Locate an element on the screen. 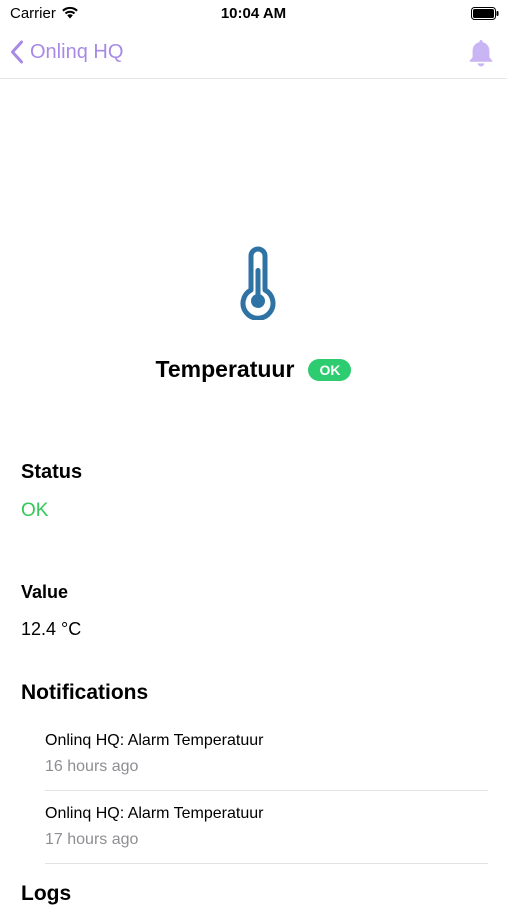 The image size is (507, 906). status-heading: Status is located at coordinates (52, 472).